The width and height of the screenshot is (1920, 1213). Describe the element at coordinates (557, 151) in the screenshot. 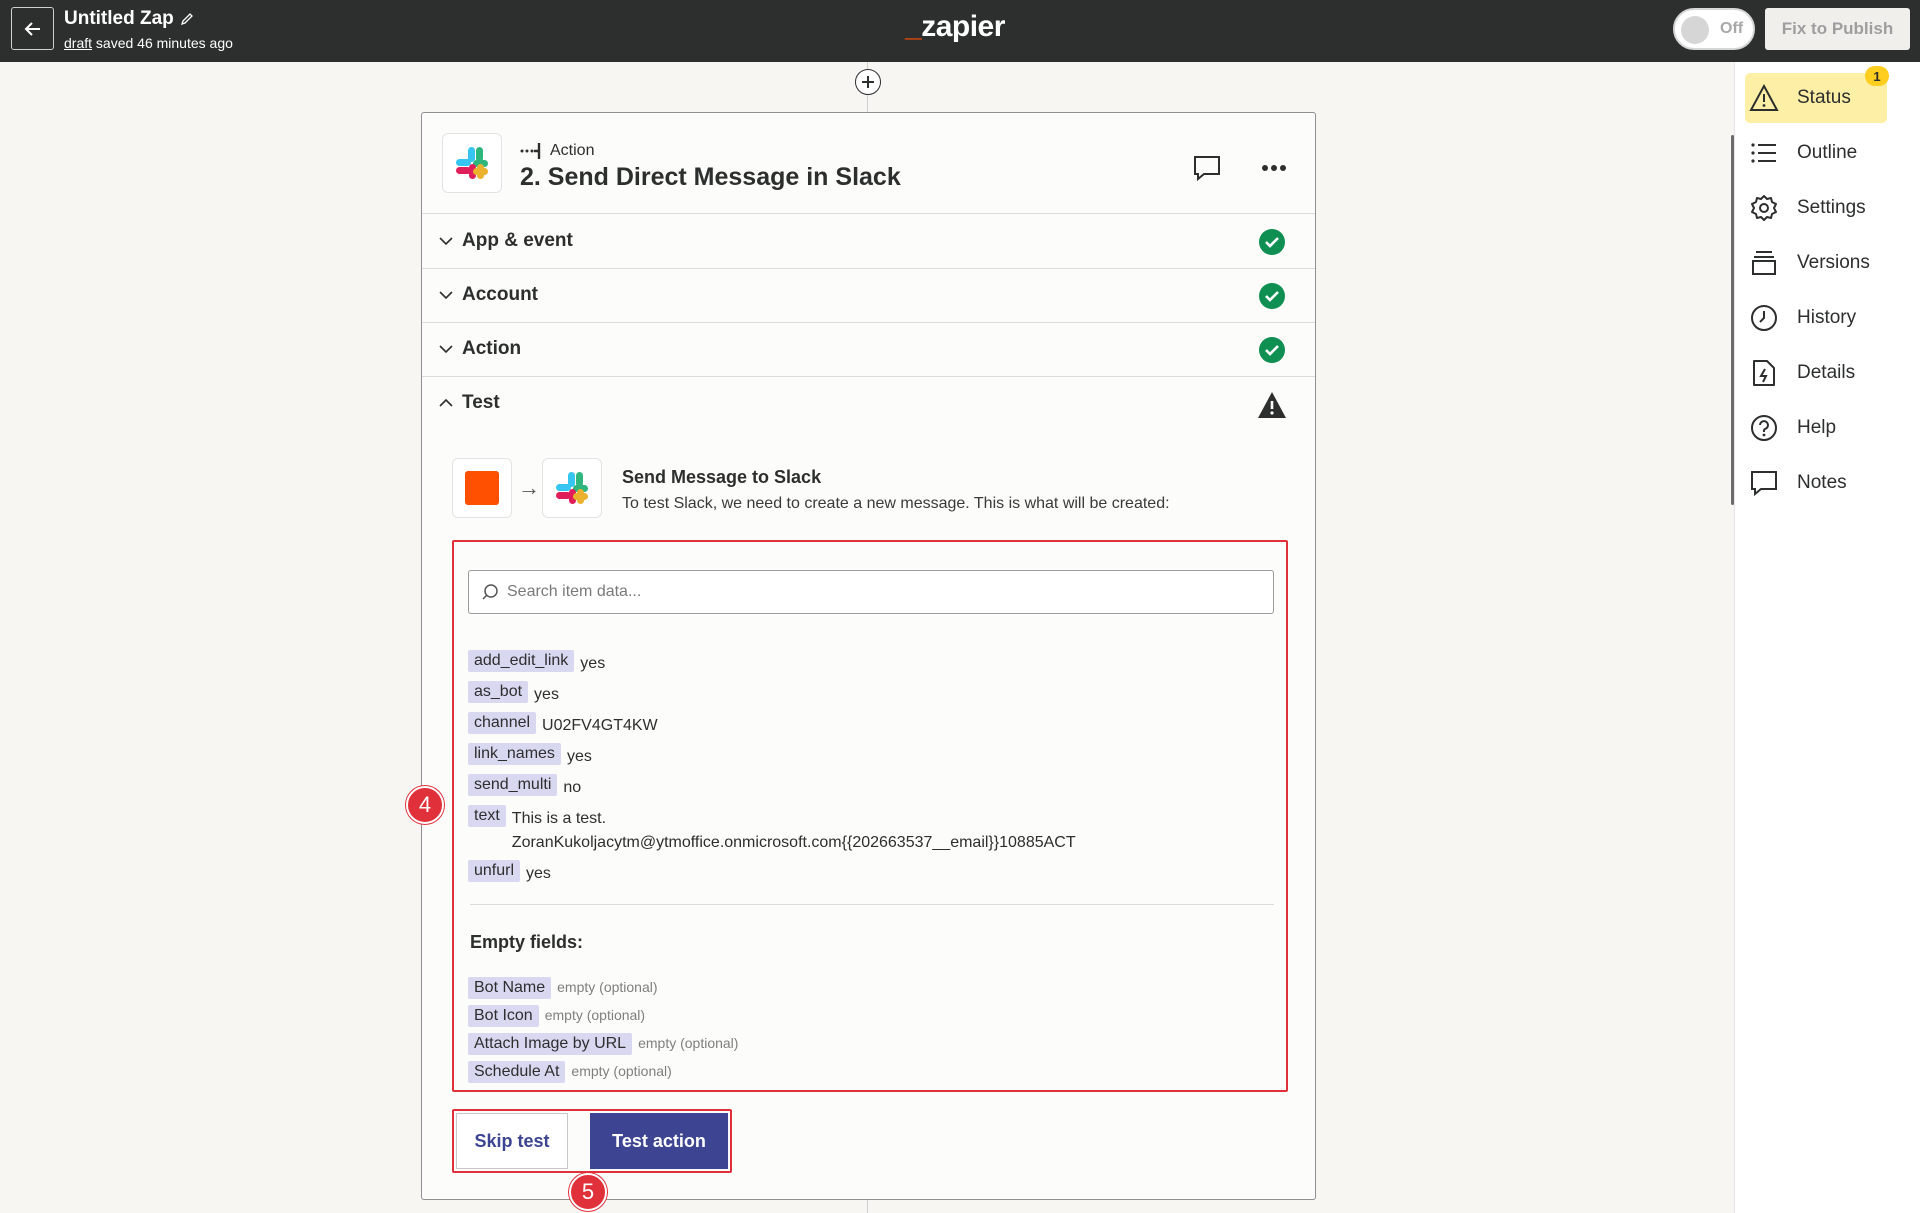

I see `step-kind: Action` at that location.